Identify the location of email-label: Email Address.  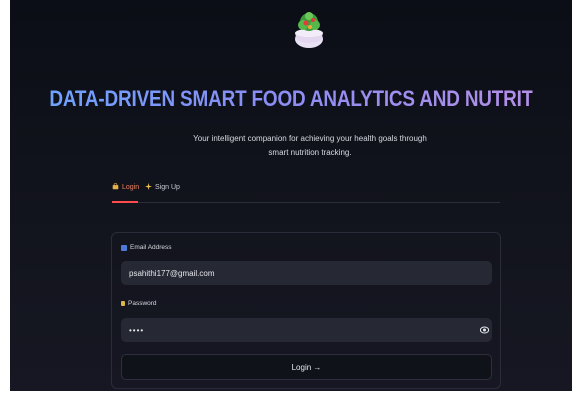
(146, 247).